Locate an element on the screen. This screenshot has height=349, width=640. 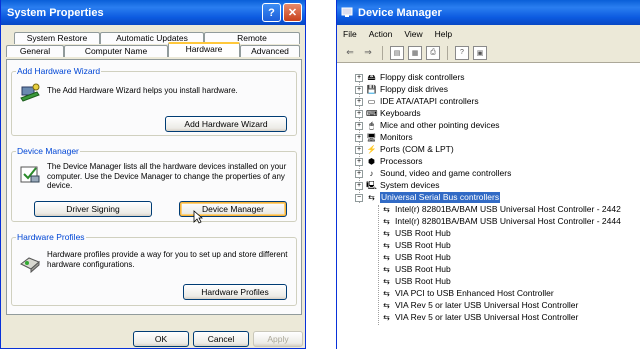
device-manager-app-icon is located at coordinates (347, 12).